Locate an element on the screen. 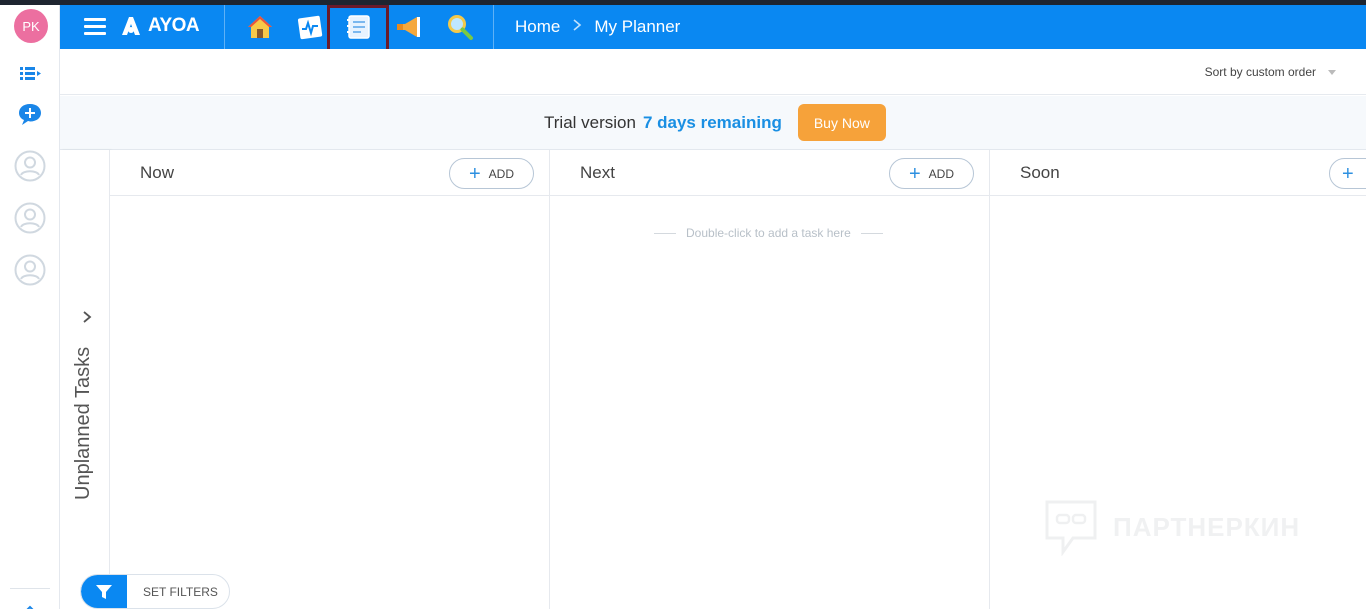 This screenshot has height=609, width=1366. chevron-up-icon is located at coordinates (30, 605).